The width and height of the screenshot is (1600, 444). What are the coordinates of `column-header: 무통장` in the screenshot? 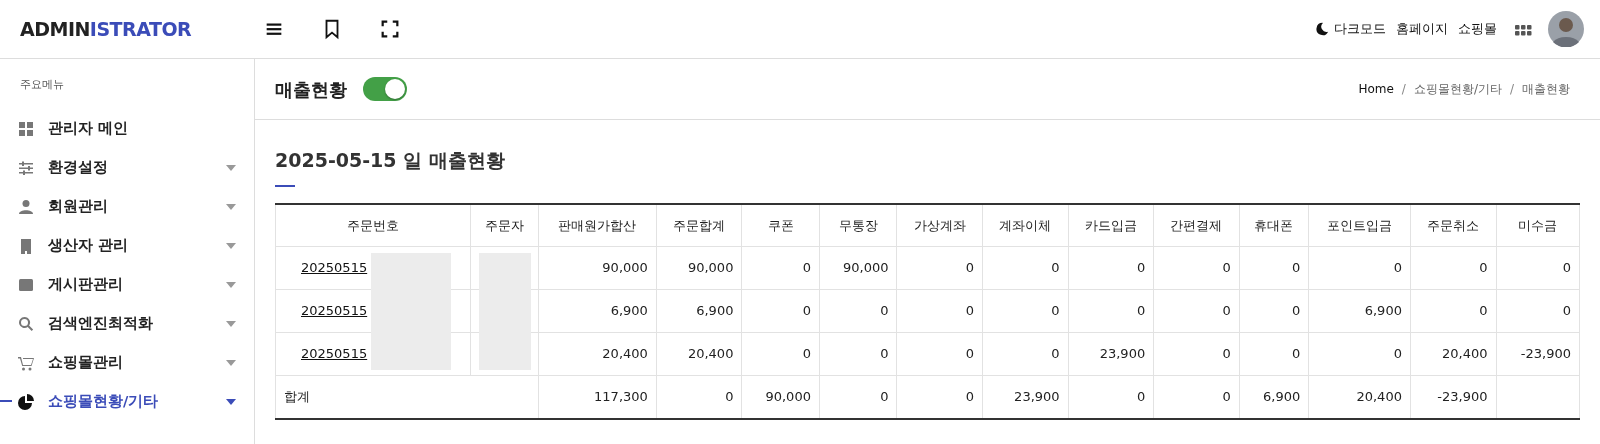 It's located at (858, 225).